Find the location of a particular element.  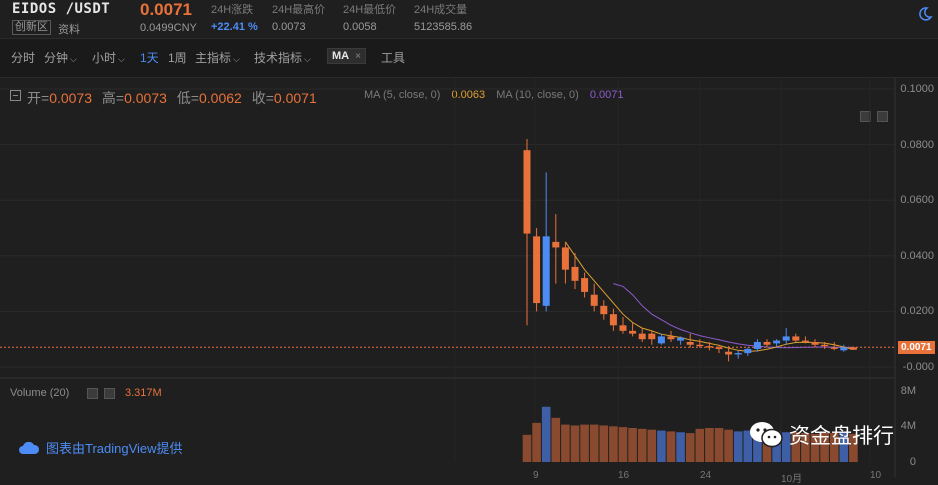

stat-volume-value: 5123585.86 is located at coordinates (443, 27).